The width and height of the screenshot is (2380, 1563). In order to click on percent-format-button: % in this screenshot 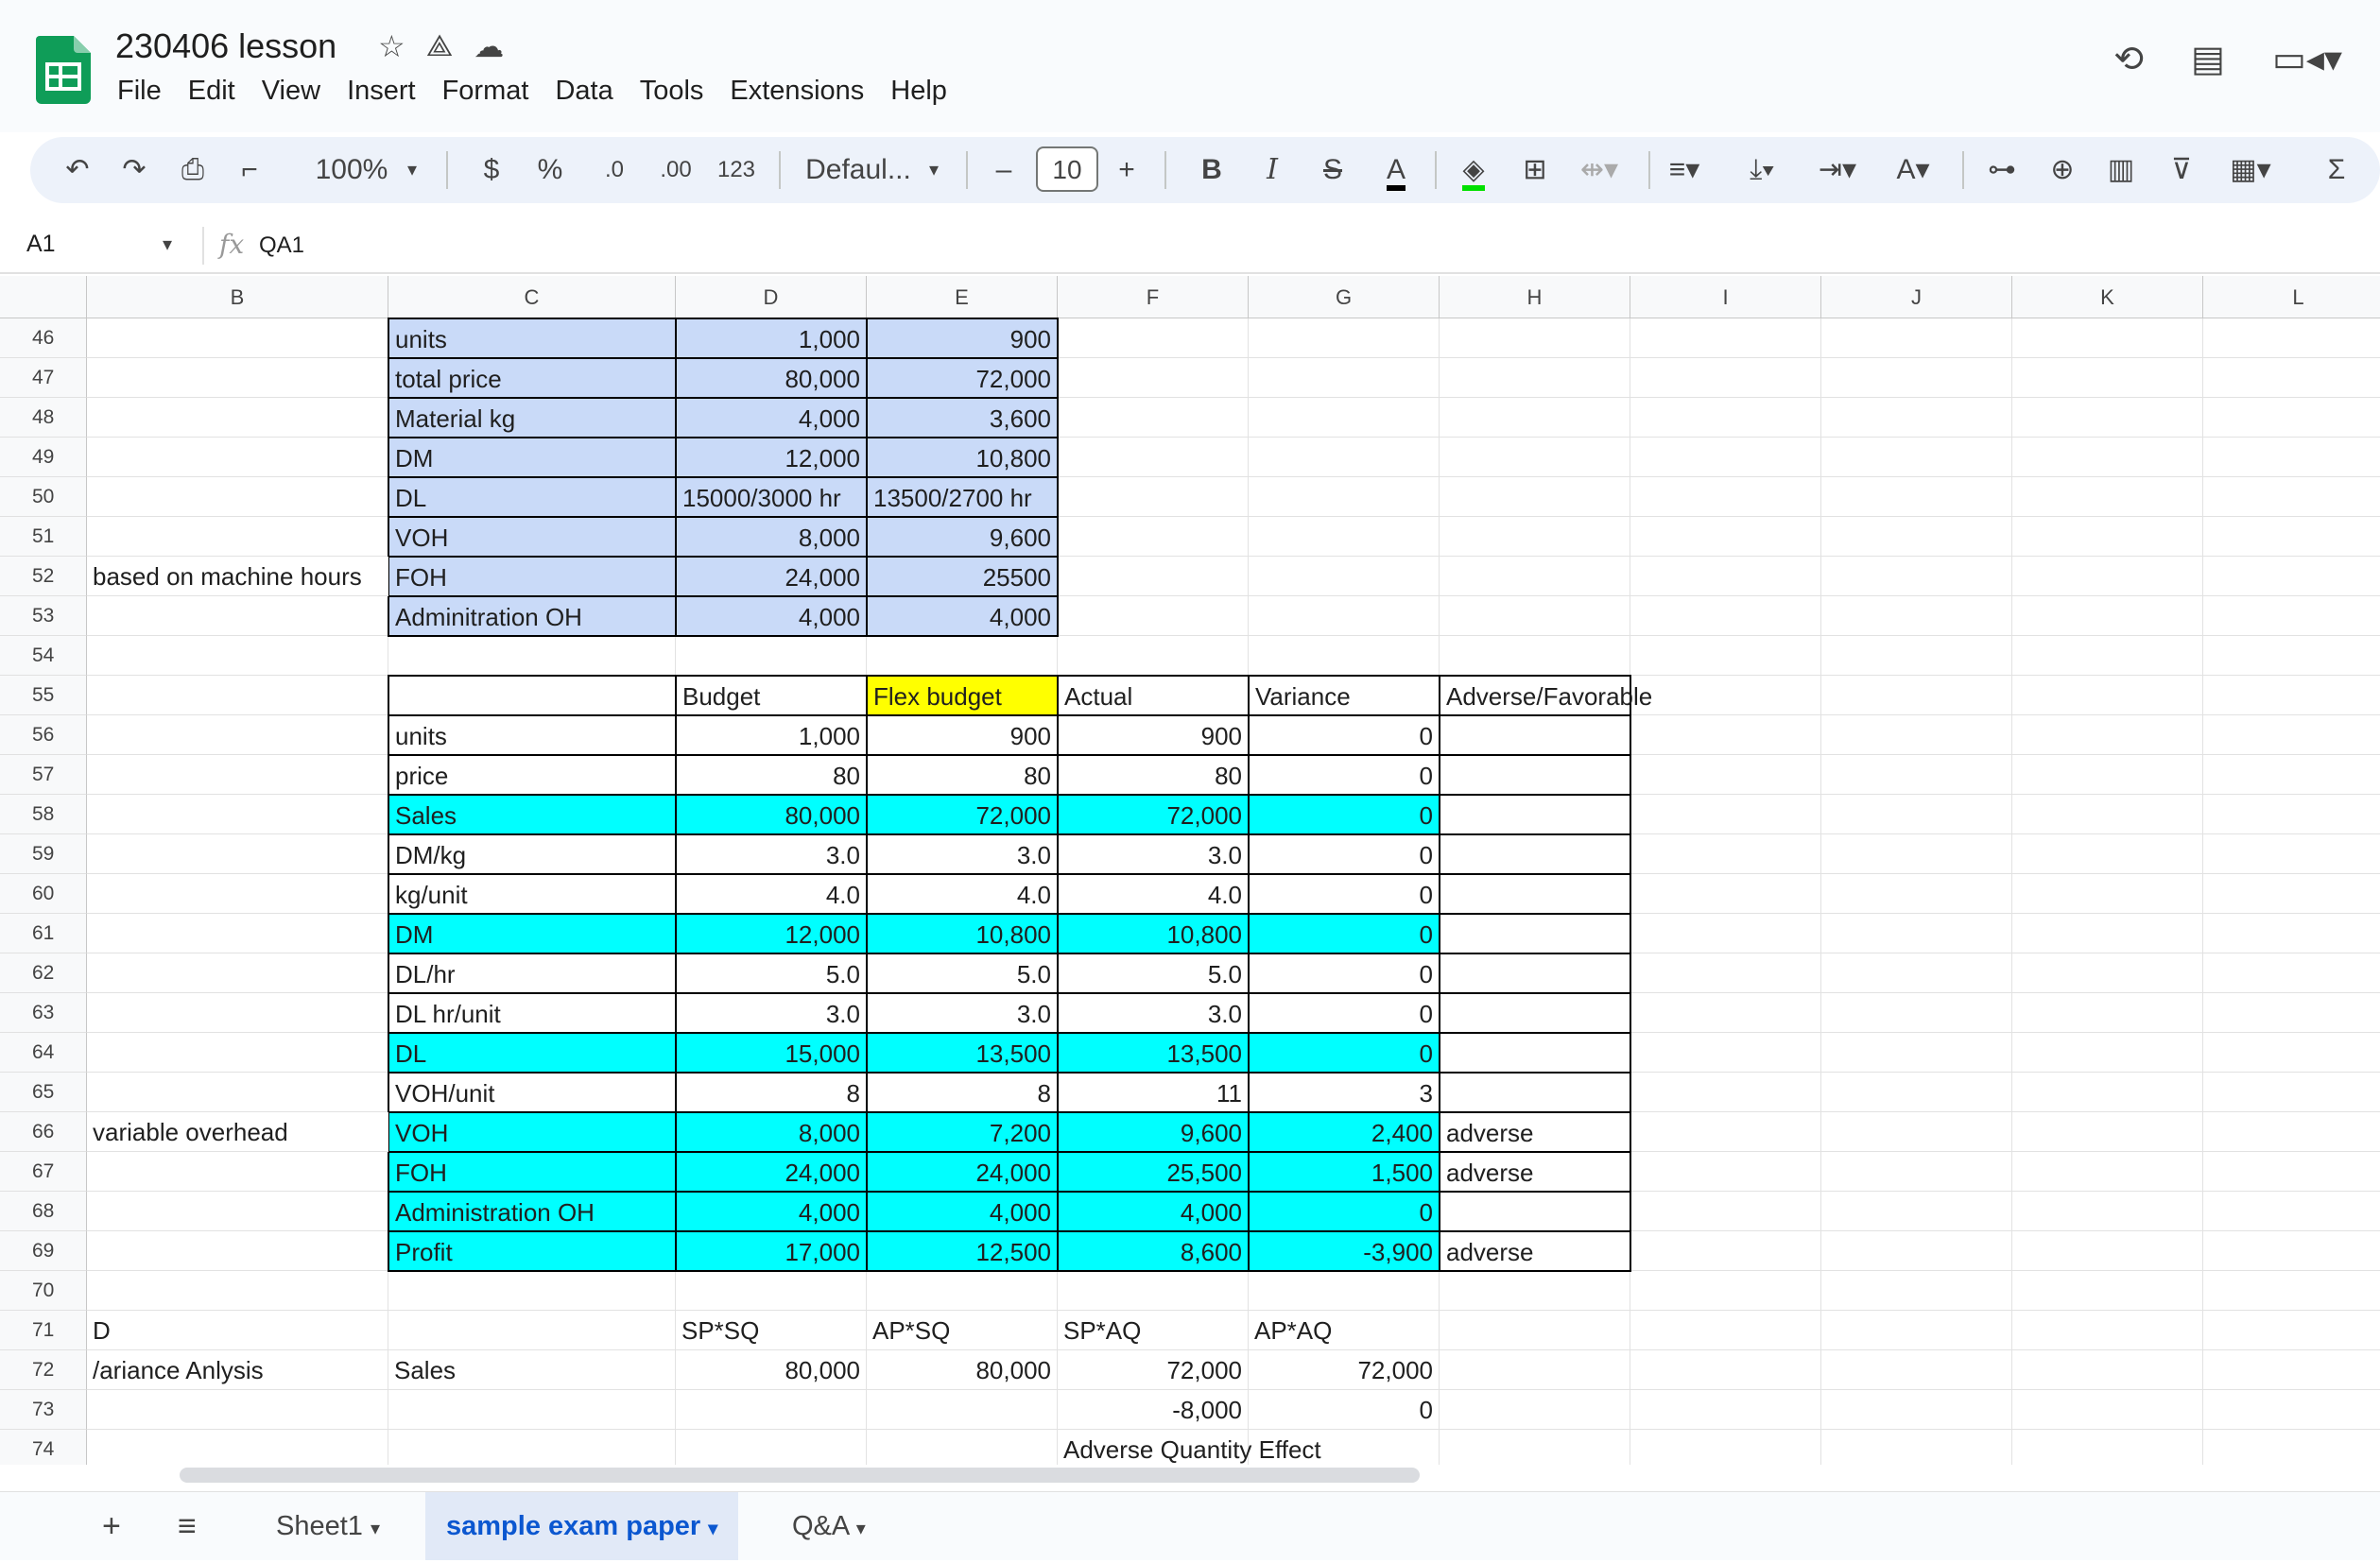, I will do `click(550, 170)`.